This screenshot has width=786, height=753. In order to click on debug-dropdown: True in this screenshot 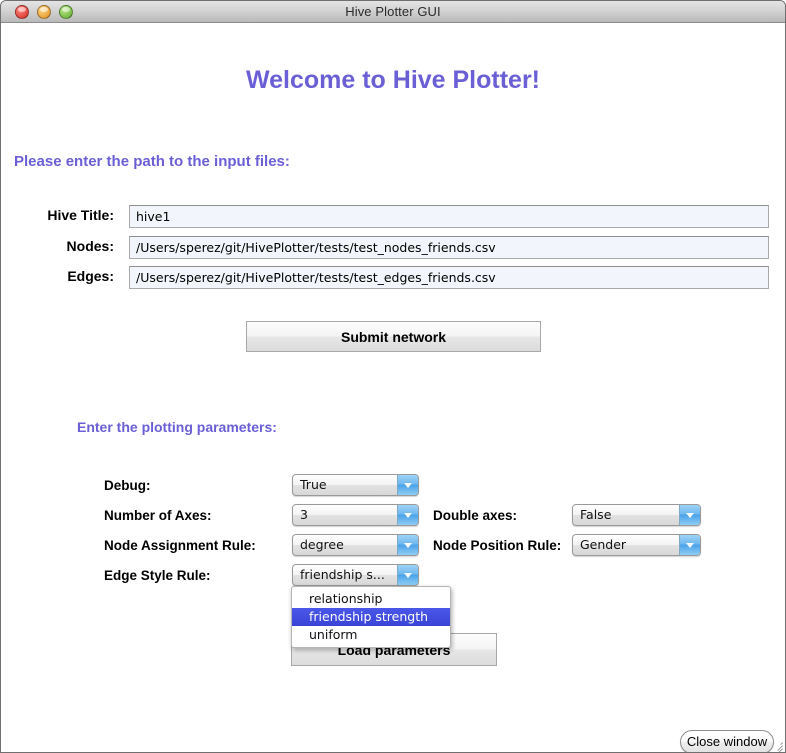, I will do `click(355, 485)`.